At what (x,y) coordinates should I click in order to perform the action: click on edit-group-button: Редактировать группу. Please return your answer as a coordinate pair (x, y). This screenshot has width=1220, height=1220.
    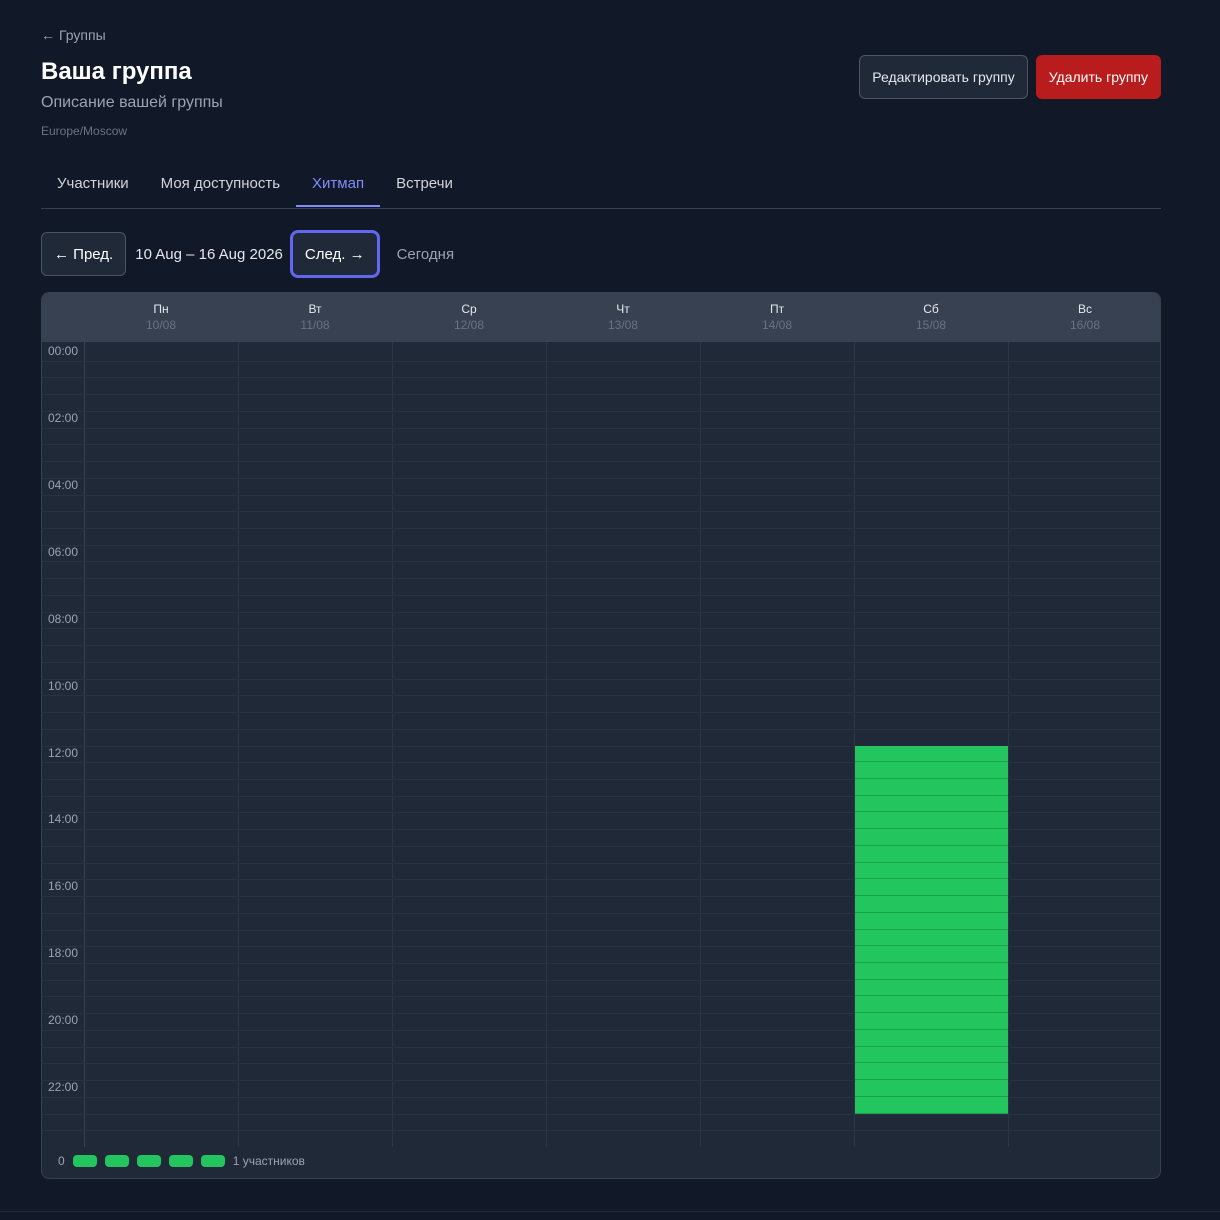
    Looking at the image, I should click on (943, 77).